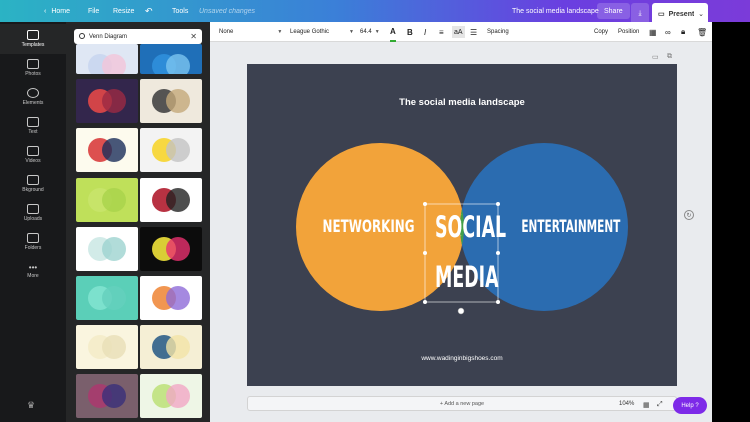 The height and width of the screenshot is (422, 750). Describe the element at coordinates (33, 151) in the screenshot. I see `videos-icon` at that location.